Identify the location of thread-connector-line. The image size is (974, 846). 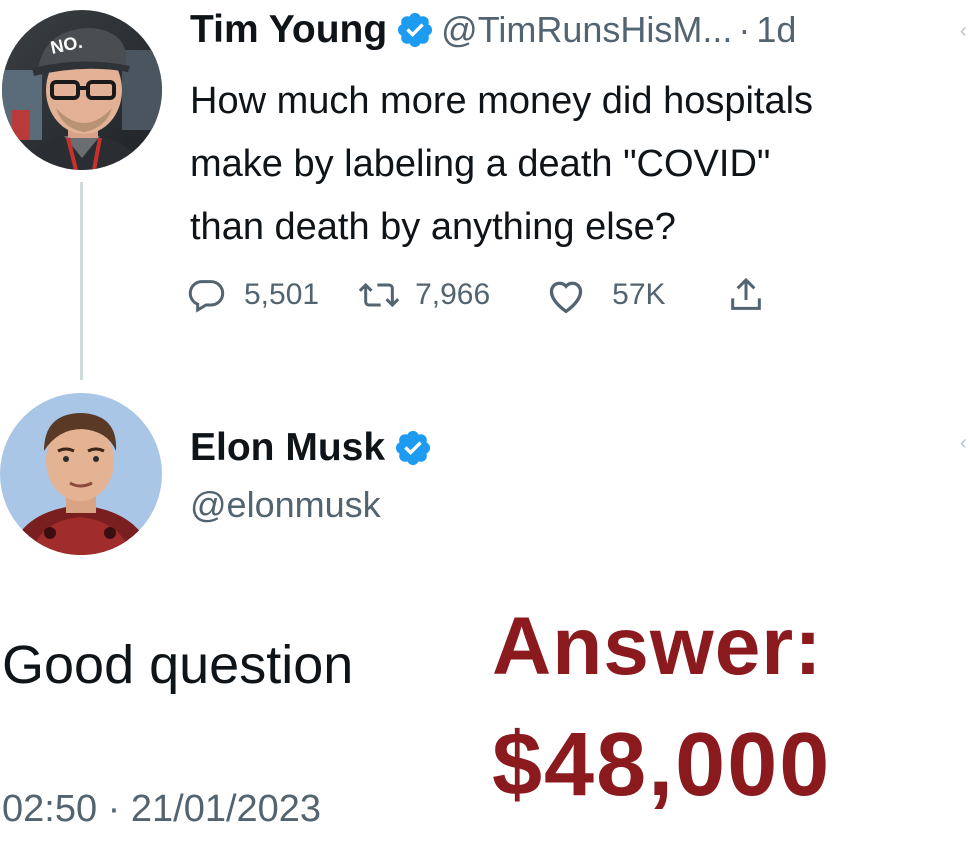
(81, 281).